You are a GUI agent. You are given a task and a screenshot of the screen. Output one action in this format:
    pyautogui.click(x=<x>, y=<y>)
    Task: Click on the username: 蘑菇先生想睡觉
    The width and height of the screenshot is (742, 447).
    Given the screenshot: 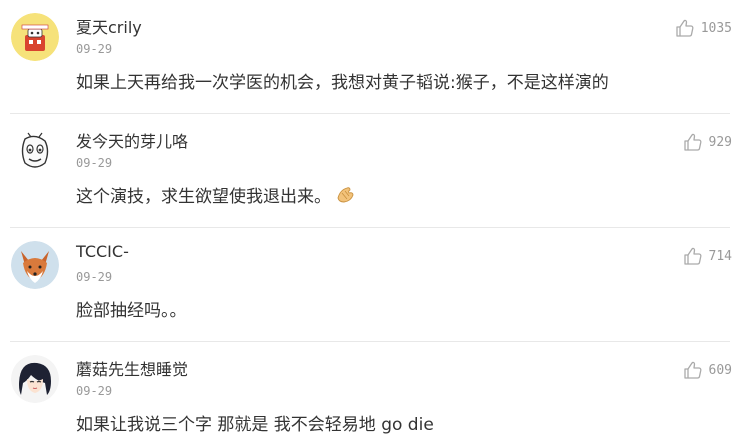 What is the action you would take?
    pyautogui.click(x=132, y=368)
    